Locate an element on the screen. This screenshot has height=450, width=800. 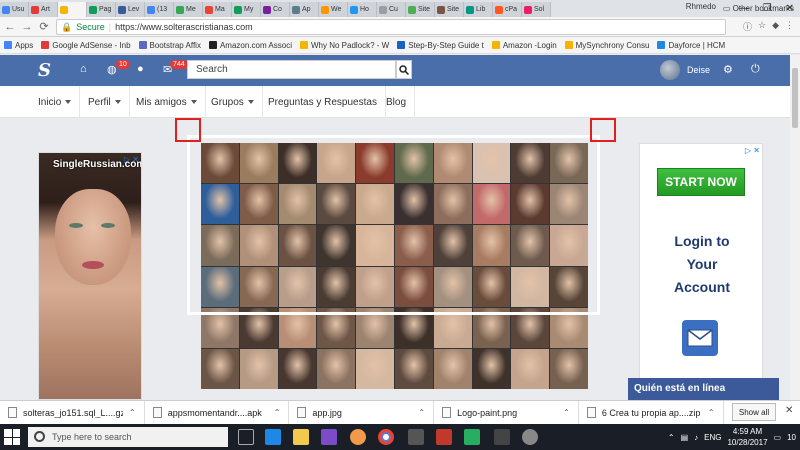
who-is-online-bar: Quién está en línea is located at coordinates (703, 389).